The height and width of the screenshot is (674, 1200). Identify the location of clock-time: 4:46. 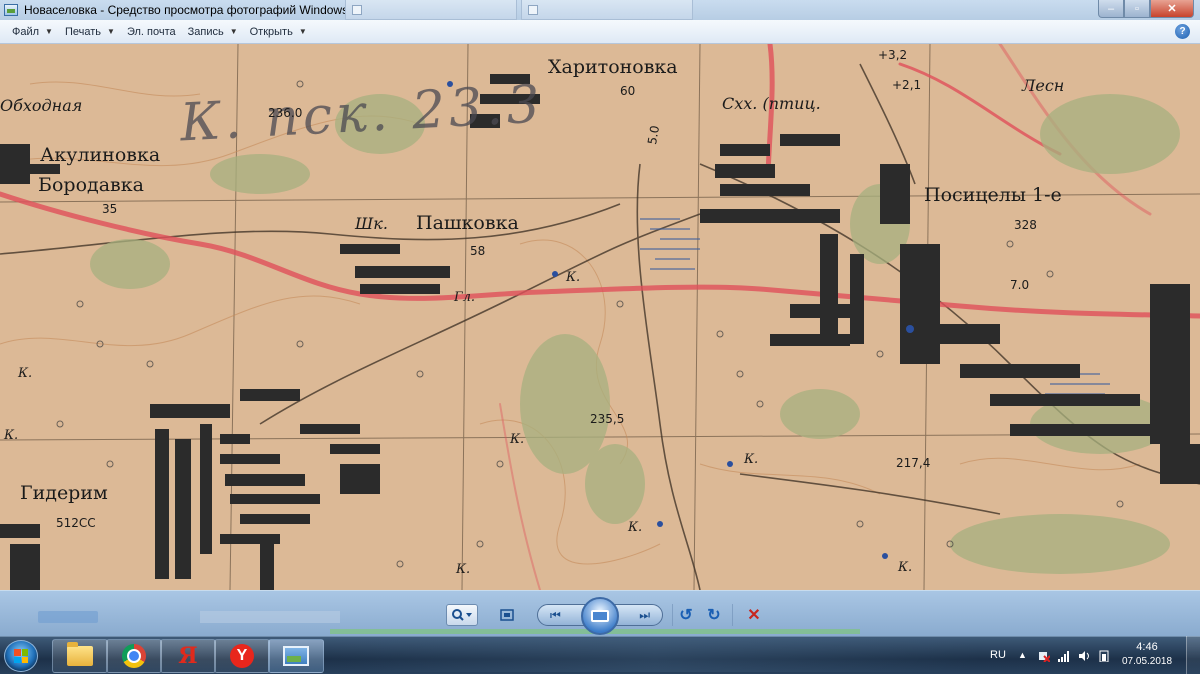
(1147, 647).